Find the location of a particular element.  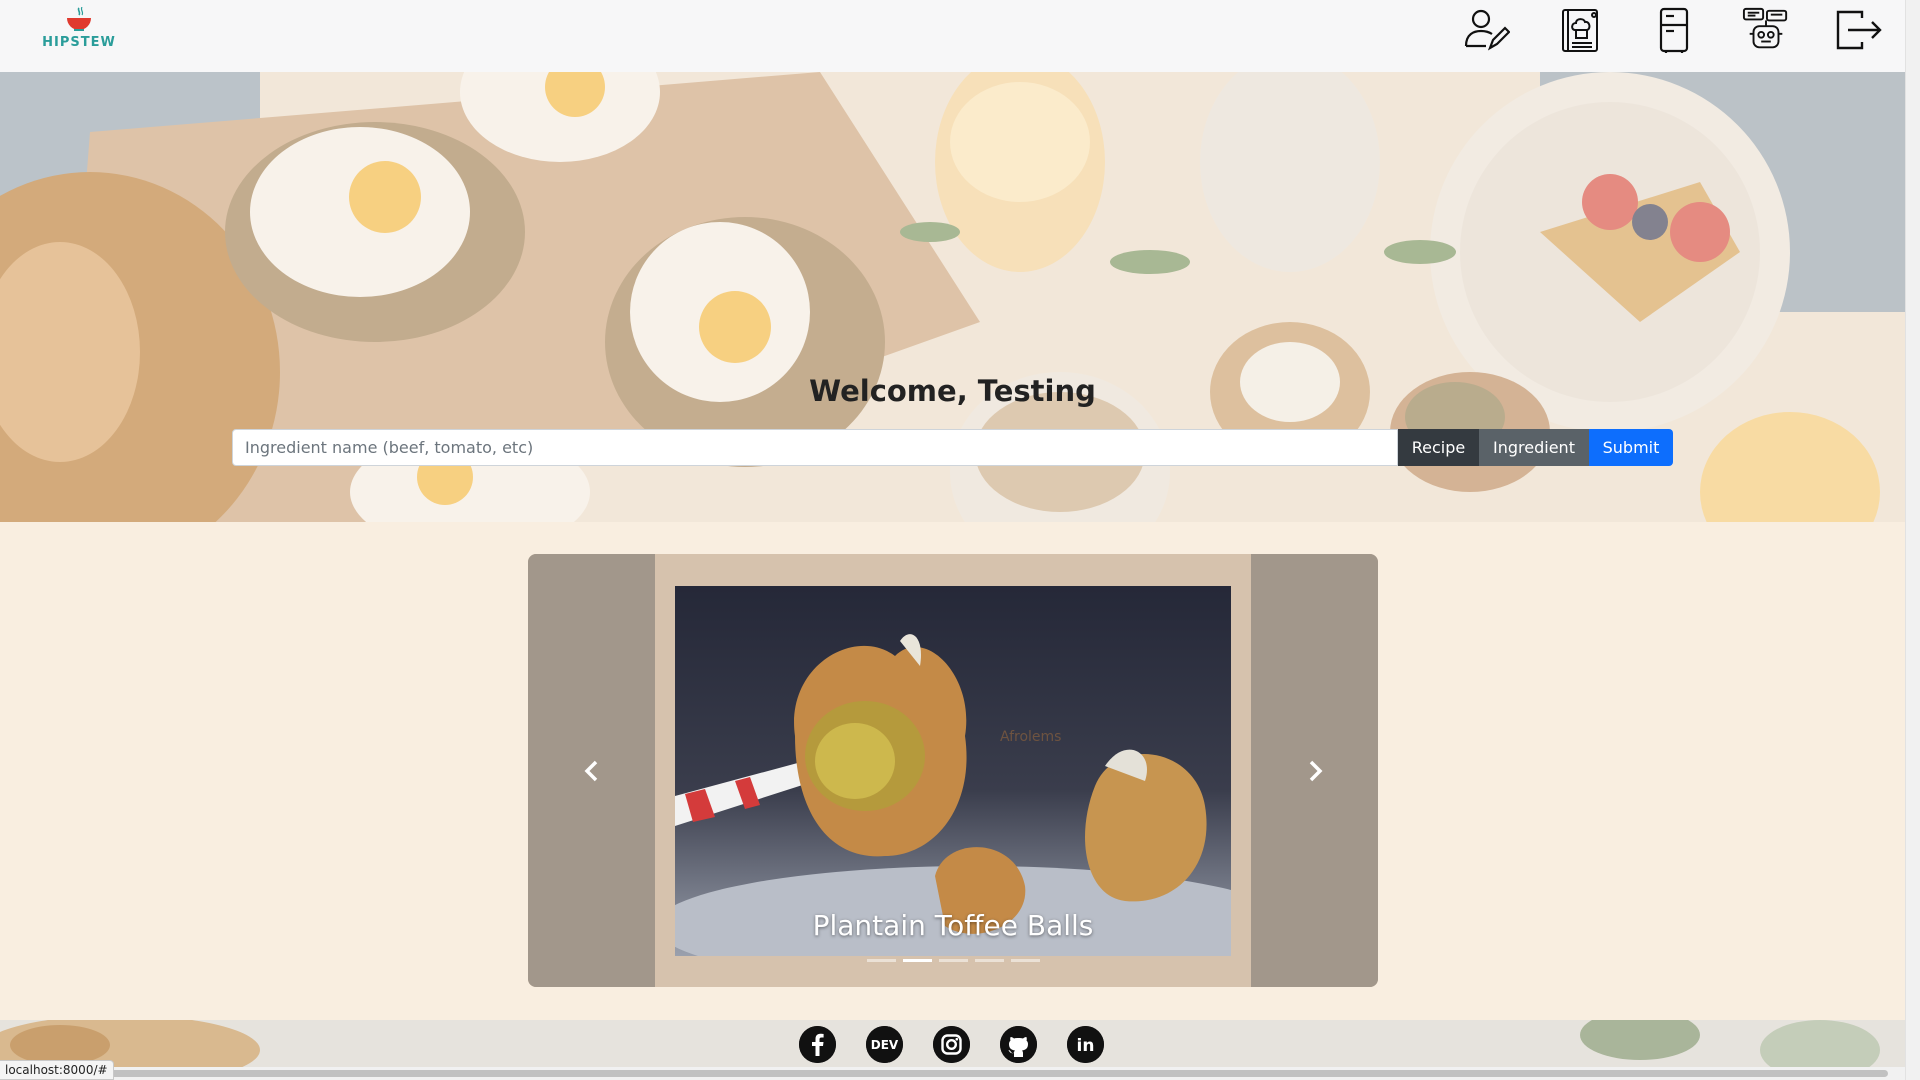

recipe-button: Recipe is located at coordinates (1438, 447).